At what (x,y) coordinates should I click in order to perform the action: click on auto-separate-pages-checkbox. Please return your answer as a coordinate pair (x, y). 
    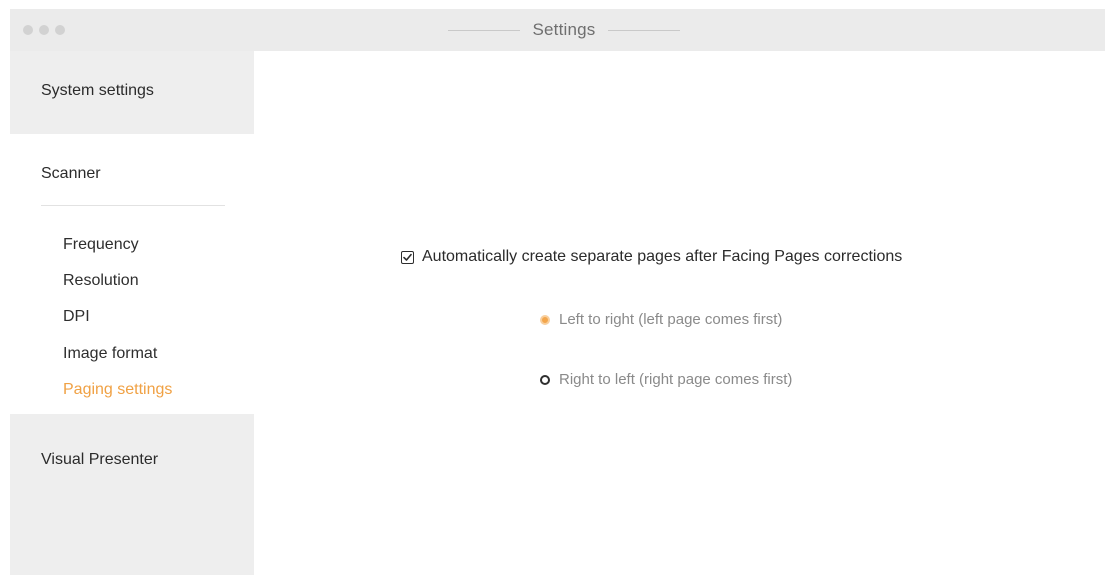
    Looking at the image, I should click on (407, 257).